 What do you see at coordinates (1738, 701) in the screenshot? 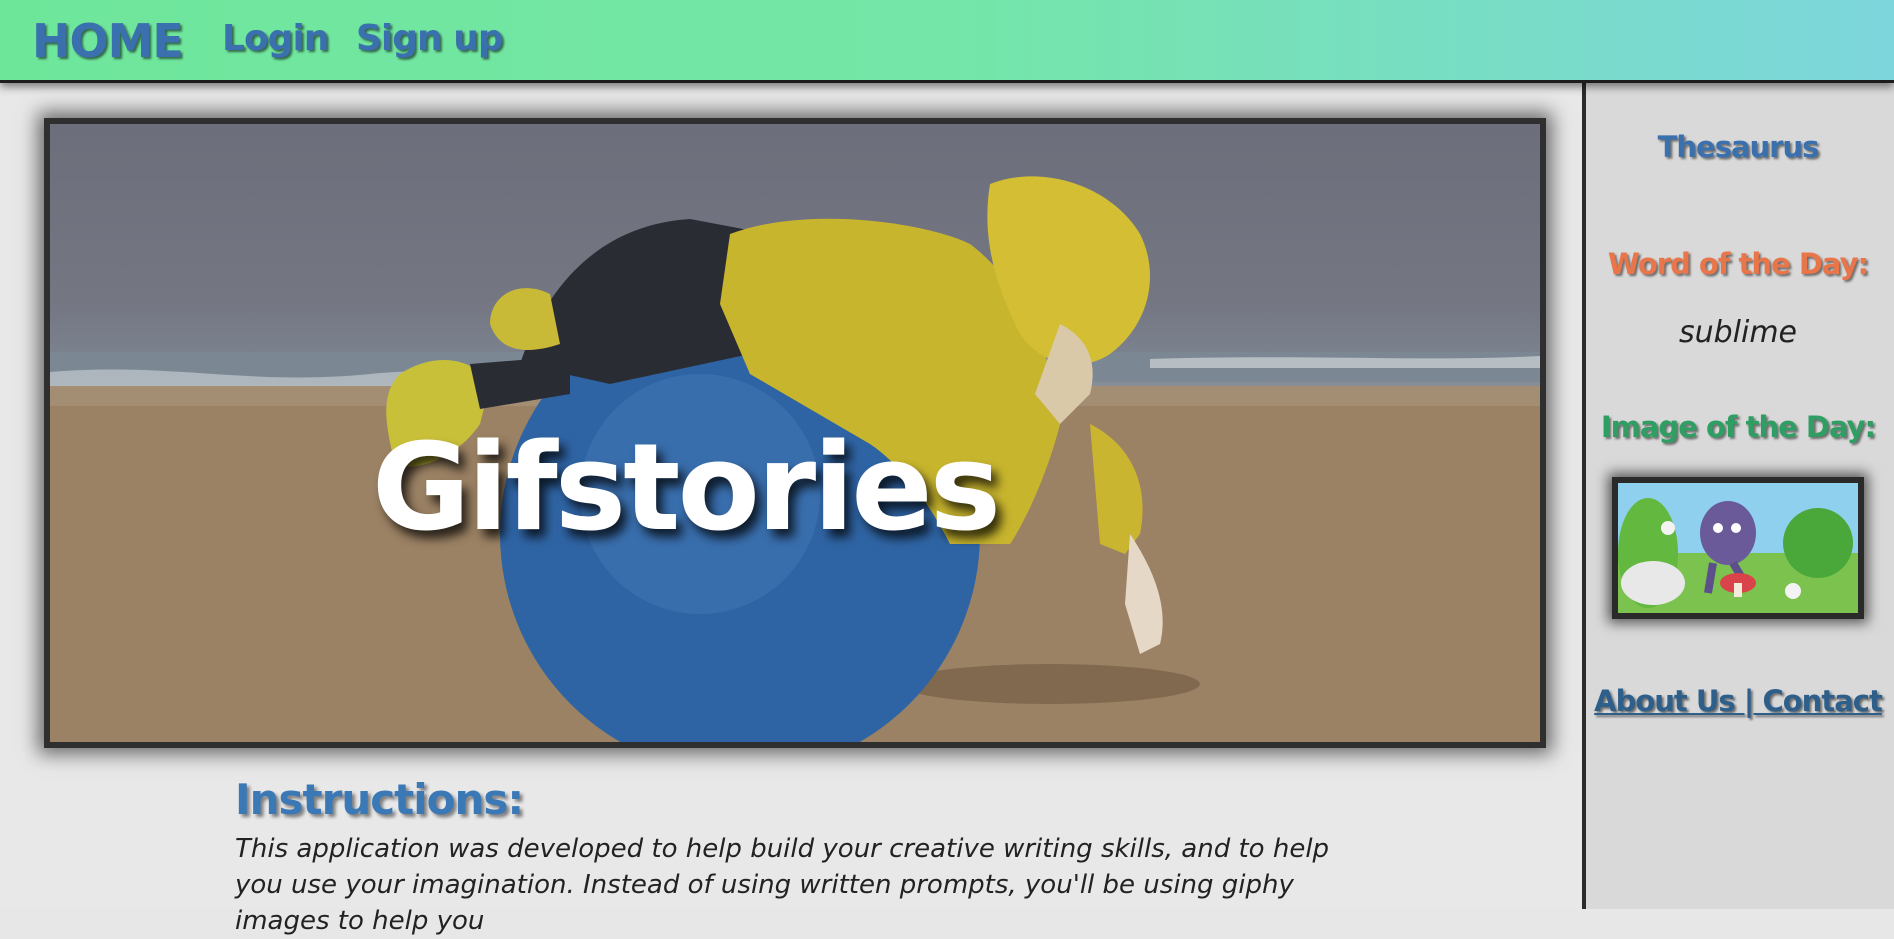
I see `about-contact-link: About Us | Contact` at bounding box center [1738, 701].